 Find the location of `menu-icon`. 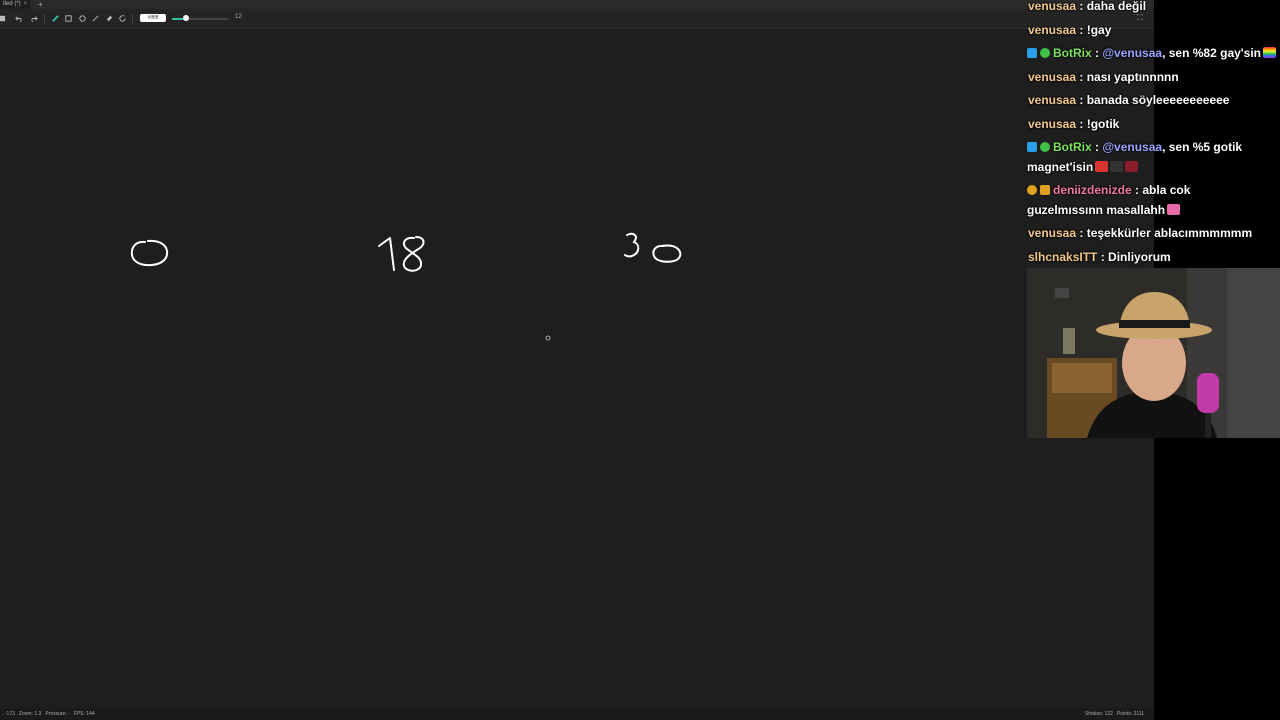

menu-icon is located at coordinates (3, 18).